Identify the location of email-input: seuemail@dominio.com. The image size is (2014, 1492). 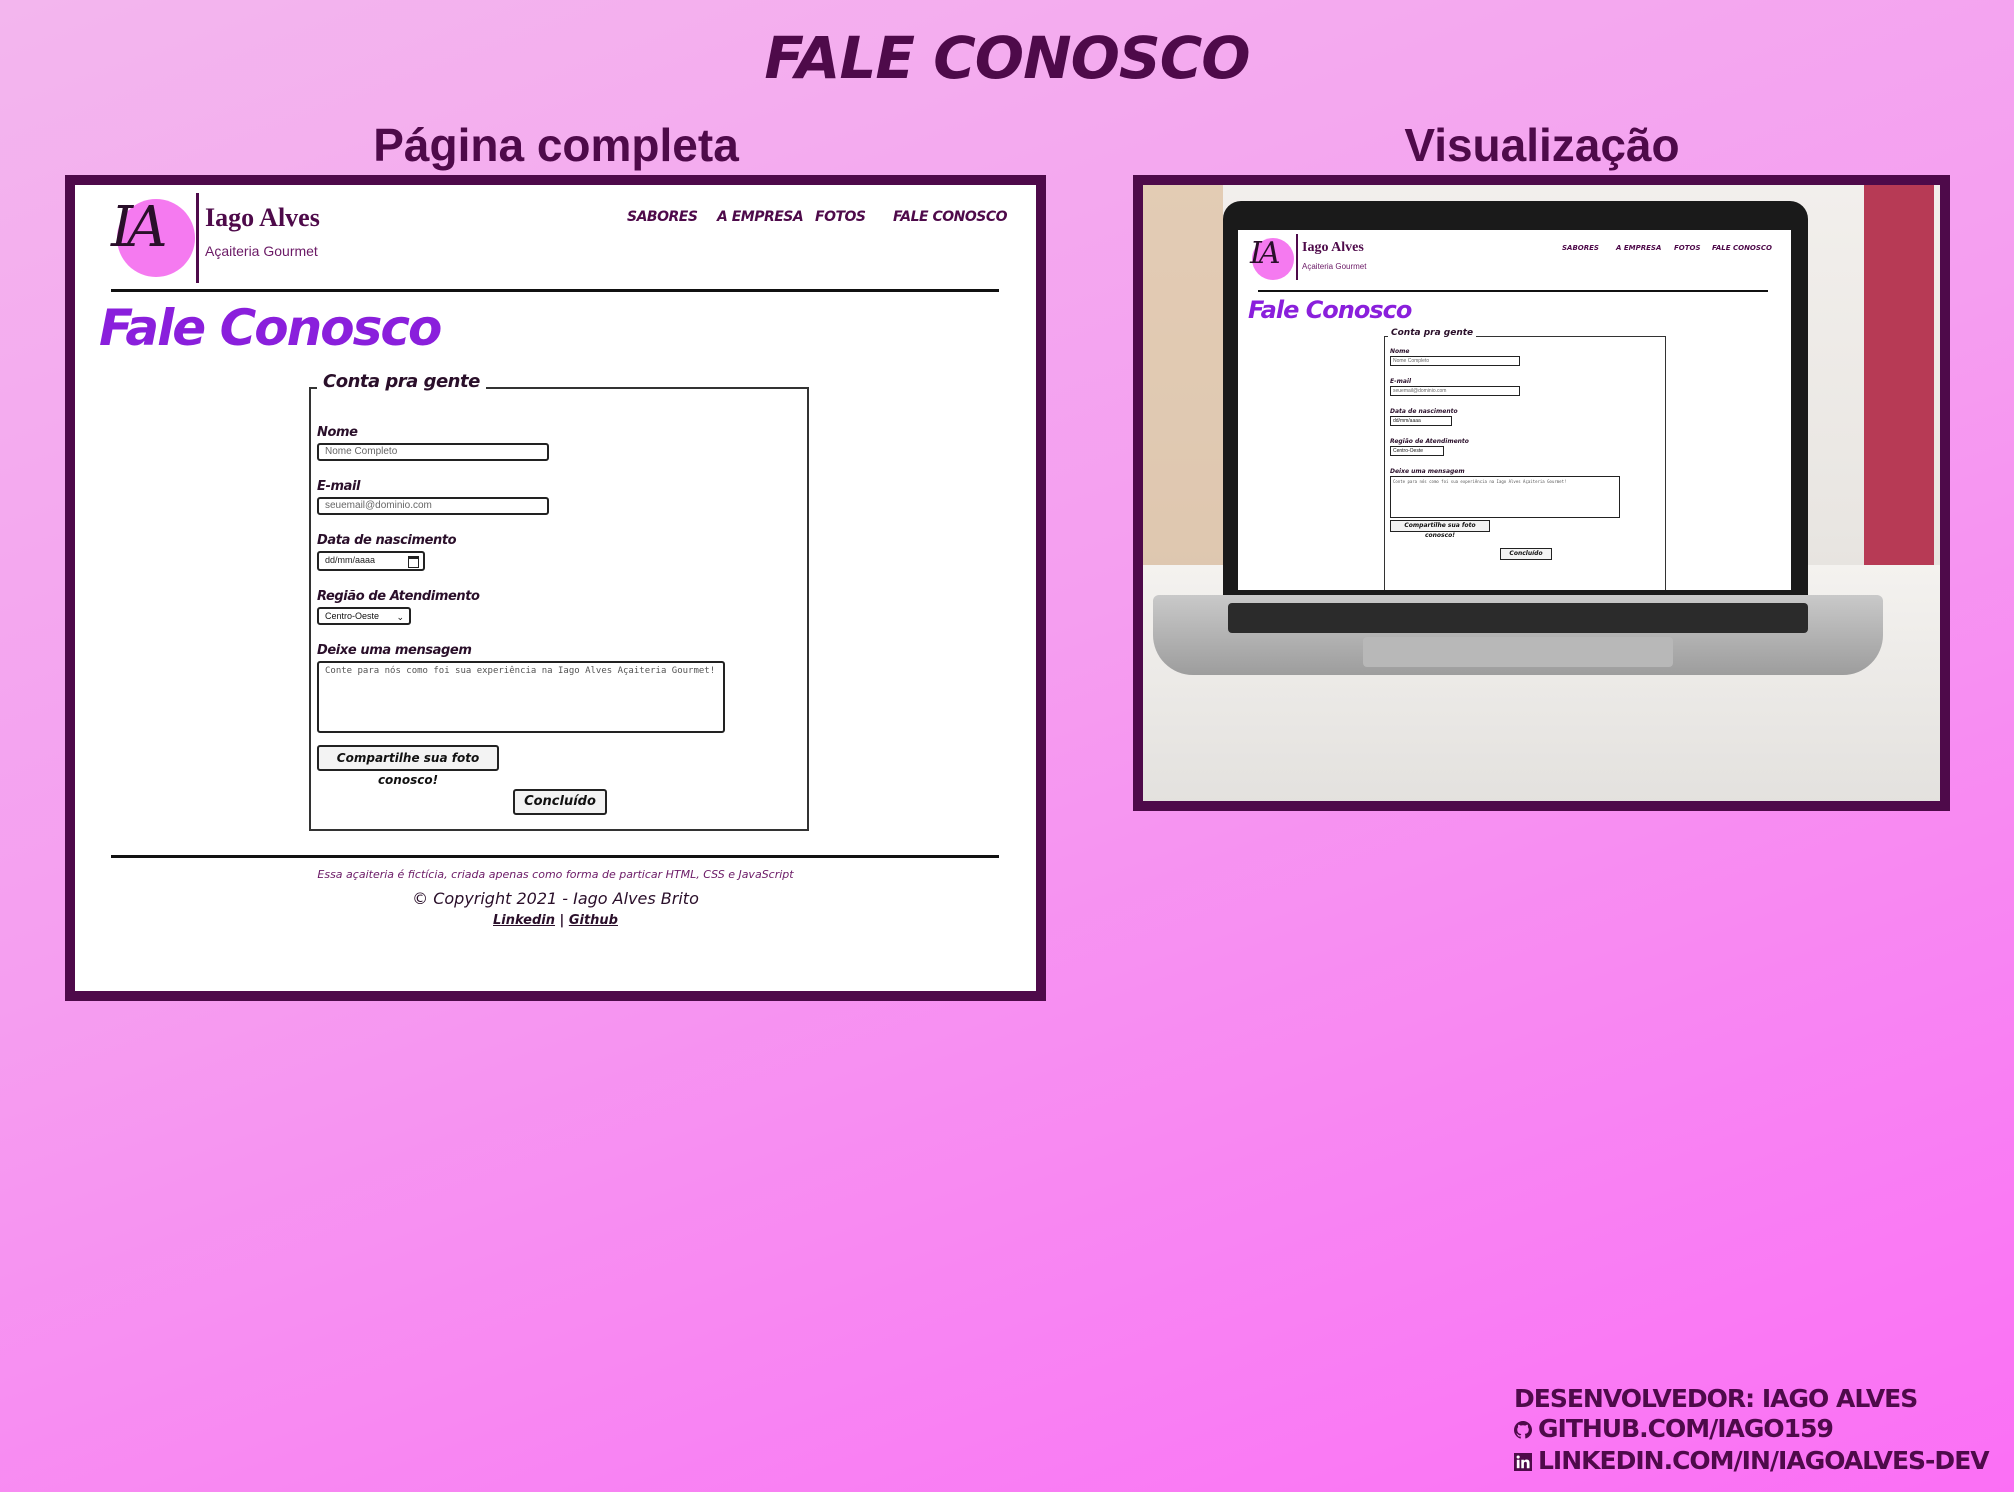
(433, 506).